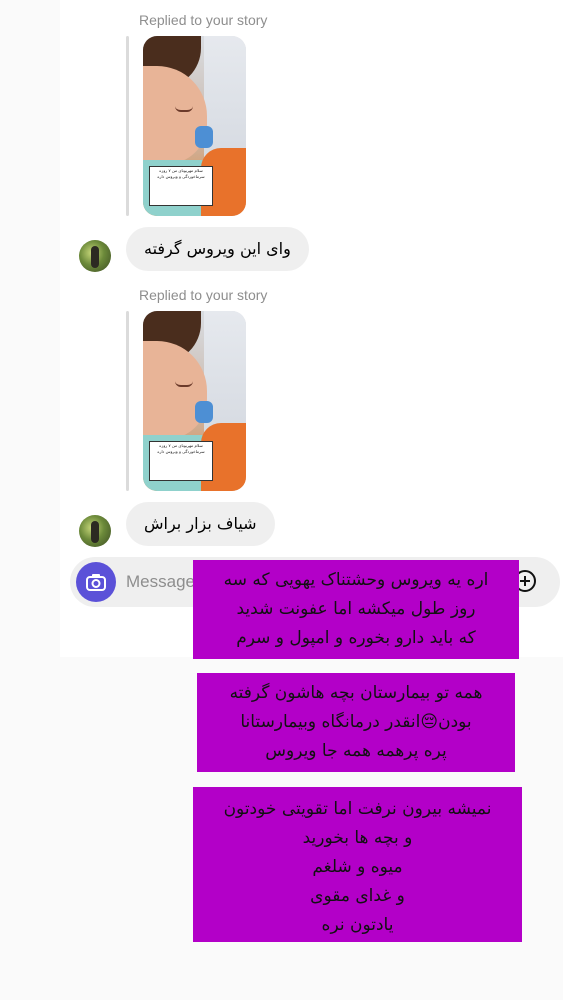 This screenshot has height=1000, width=563. I want to click on note-line: و غدای مقوی, so click(357, 896).